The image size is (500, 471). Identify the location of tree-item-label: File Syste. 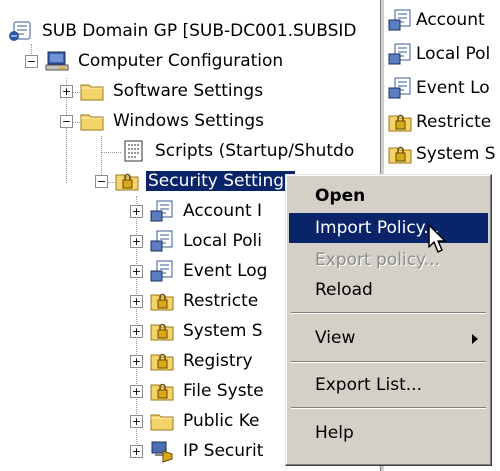
(223, 391).